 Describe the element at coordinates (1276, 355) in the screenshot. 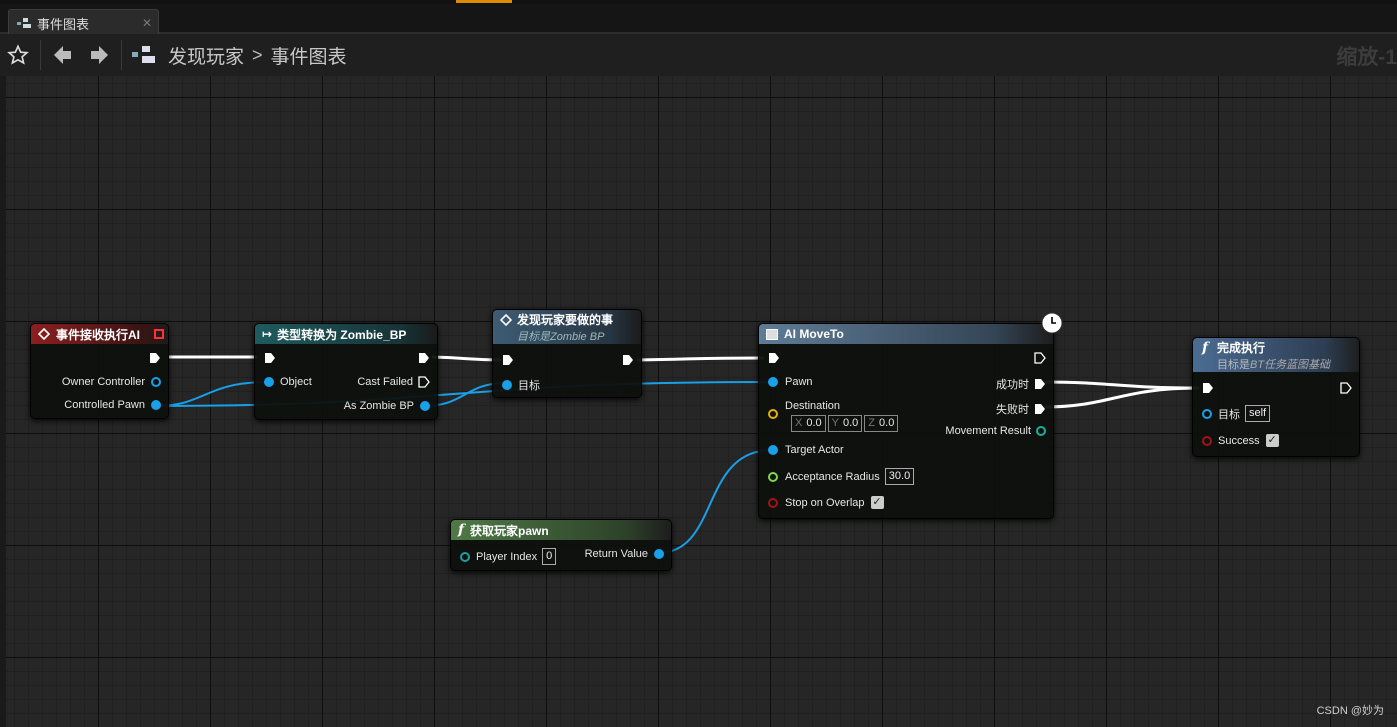

I see `node-header: f 完成执行 目标是 BT任务蓝图基础` at that location.